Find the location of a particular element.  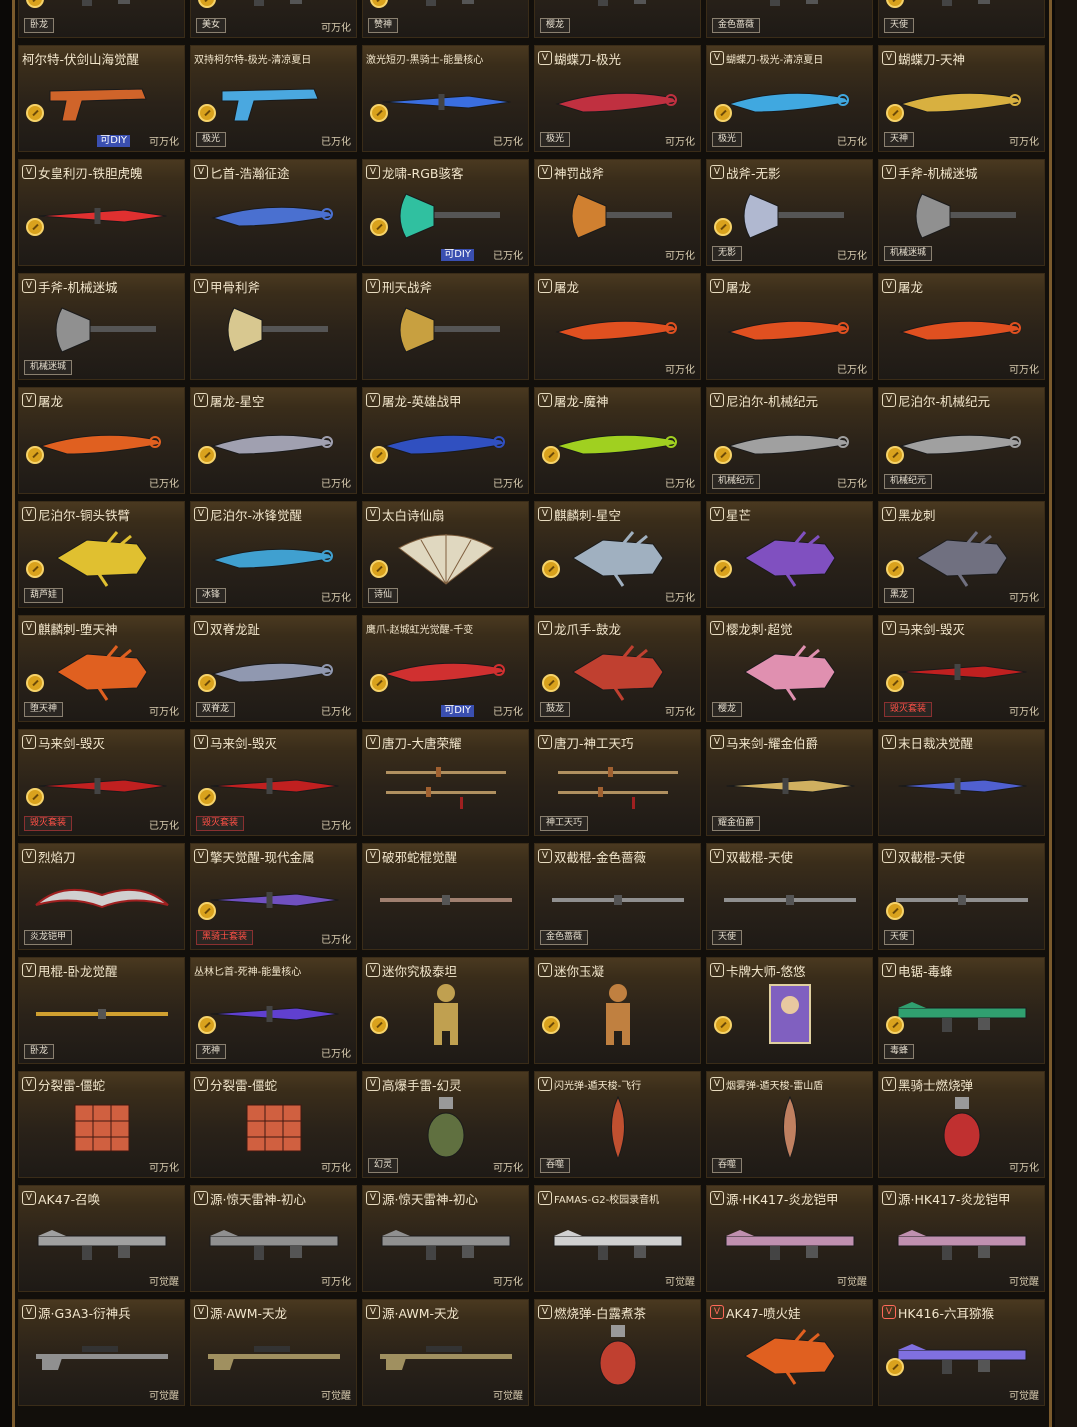

weapon-card: V 黑骑士燃烧弹 可万化 is located at coordinates (961, 1124).